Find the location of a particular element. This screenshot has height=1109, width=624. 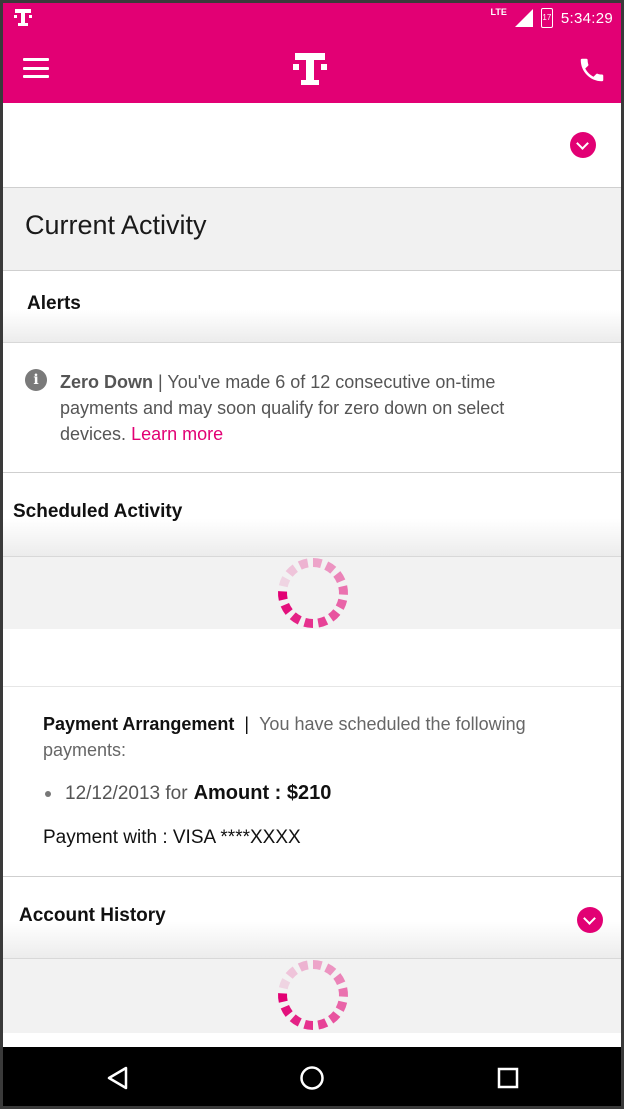

status-bar: LTE 17 5:34:29 is located at coordinates (312, 18).